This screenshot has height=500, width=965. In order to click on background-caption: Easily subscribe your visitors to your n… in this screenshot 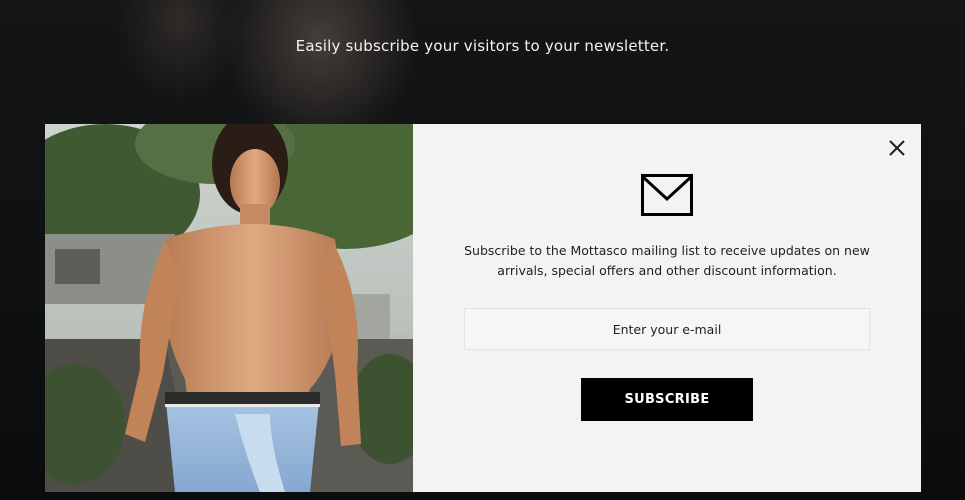, I will do `click(482, 46)`.